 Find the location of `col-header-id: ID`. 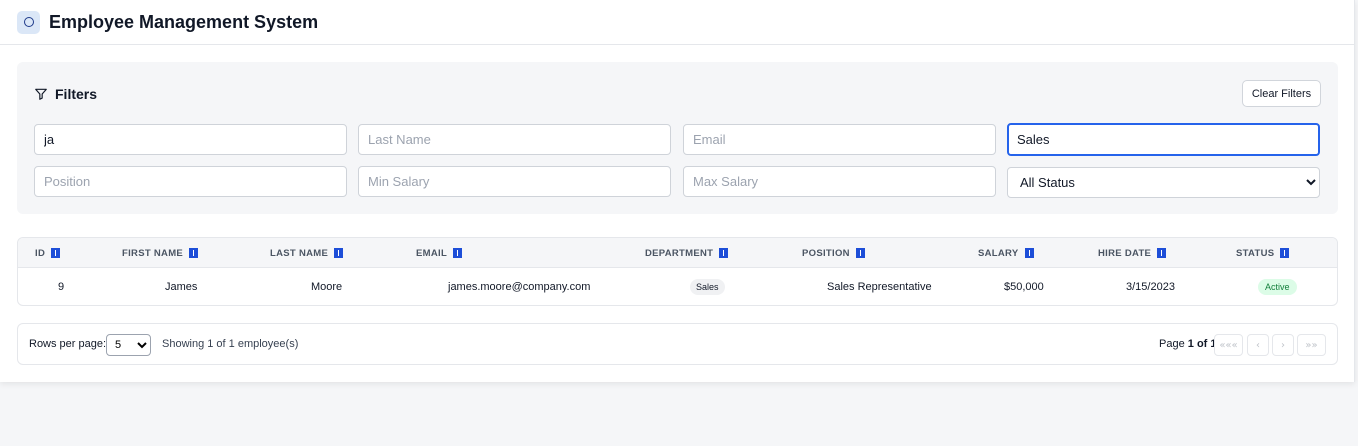

col-header-id: ID is located at coordinates (48, 253).